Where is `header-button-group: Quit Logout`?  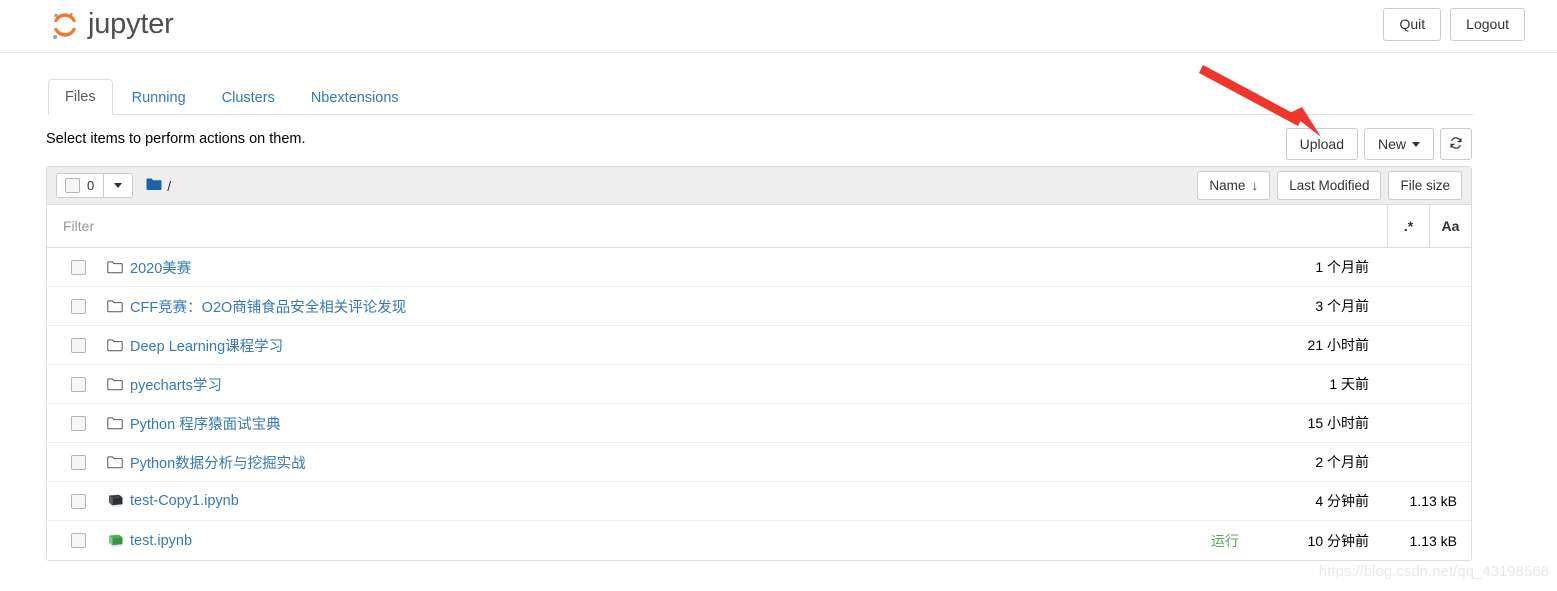 header-button-group: Quit Logout is located at coordinates (1454, 25).